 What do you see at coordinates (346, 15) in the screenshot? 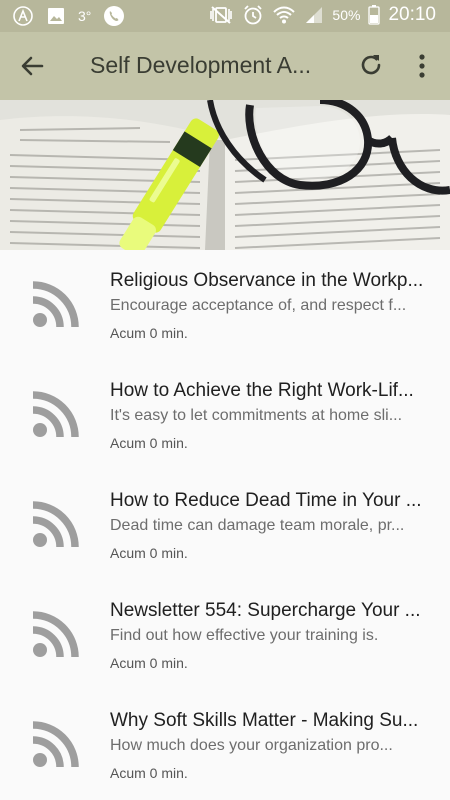
I see `battery-percent: 50%` at bounding box center [346, 15].